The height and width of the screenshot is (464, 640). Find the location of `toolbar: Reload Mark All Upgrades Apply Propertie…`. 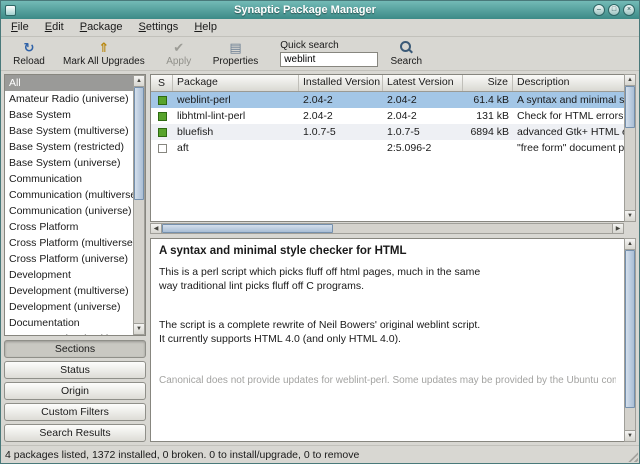

toolbar: Reload Mark All Upgrades Apply Propertie… is located at coordinates (320, 54).